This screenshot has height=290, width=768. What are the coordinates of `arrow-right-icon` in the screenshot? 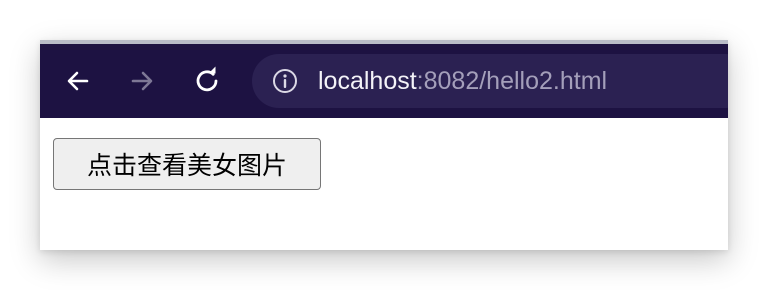 It's located at (142, 81).